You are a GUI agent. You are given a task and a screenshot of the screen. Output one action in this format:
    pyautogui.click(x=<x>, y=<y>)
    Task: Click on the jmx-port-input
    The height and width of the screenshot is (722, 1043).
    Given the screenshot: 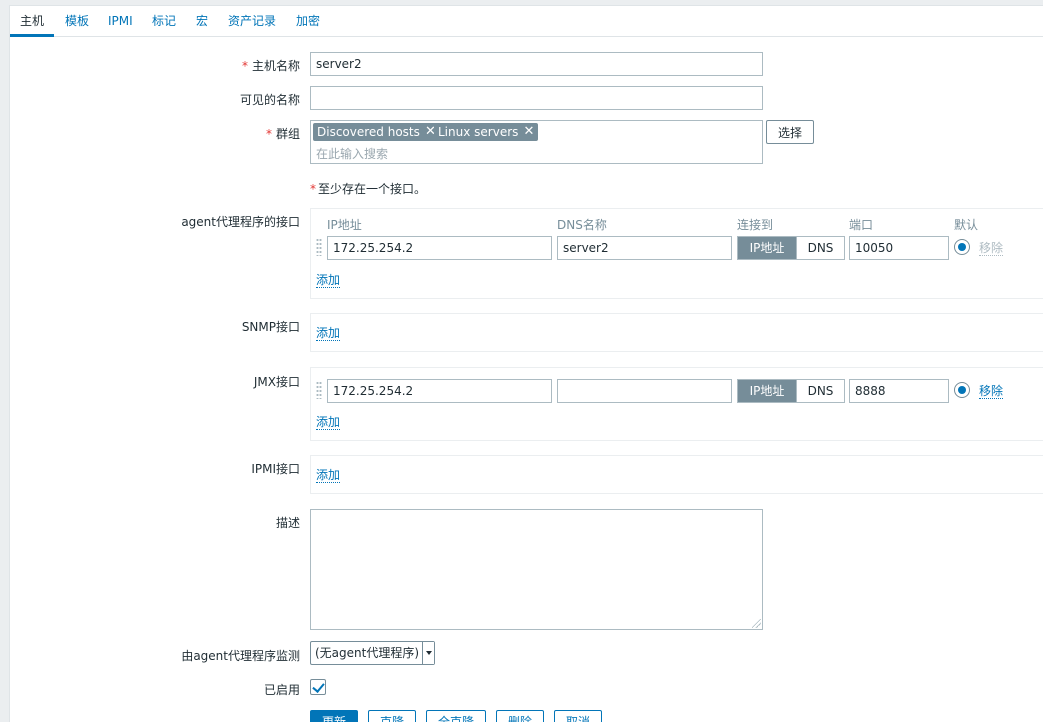 What is the action you would take?
    pyautogui.click(x=899, y=391)
    